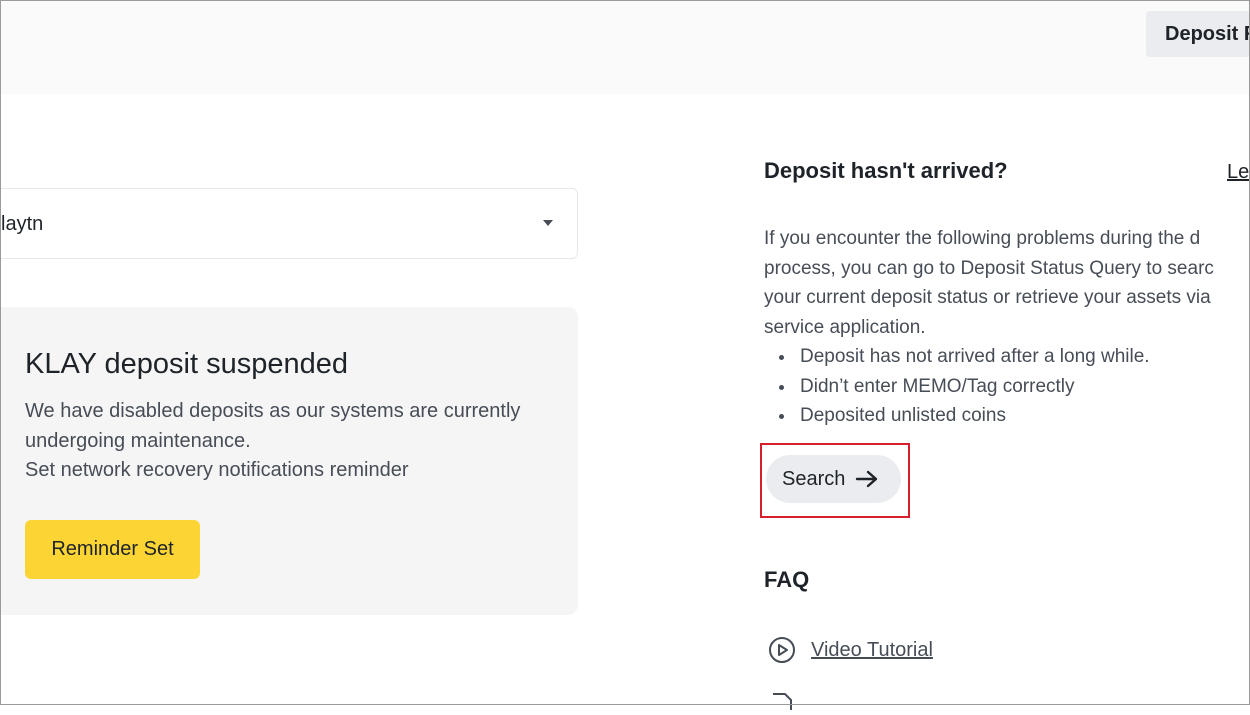 The height and width of the screenshot is (715, 1250). What do you see at coordinates (625, 47) in the screenshot?
I see `top-bar: Deposit F` at bounding box center [625, 47].